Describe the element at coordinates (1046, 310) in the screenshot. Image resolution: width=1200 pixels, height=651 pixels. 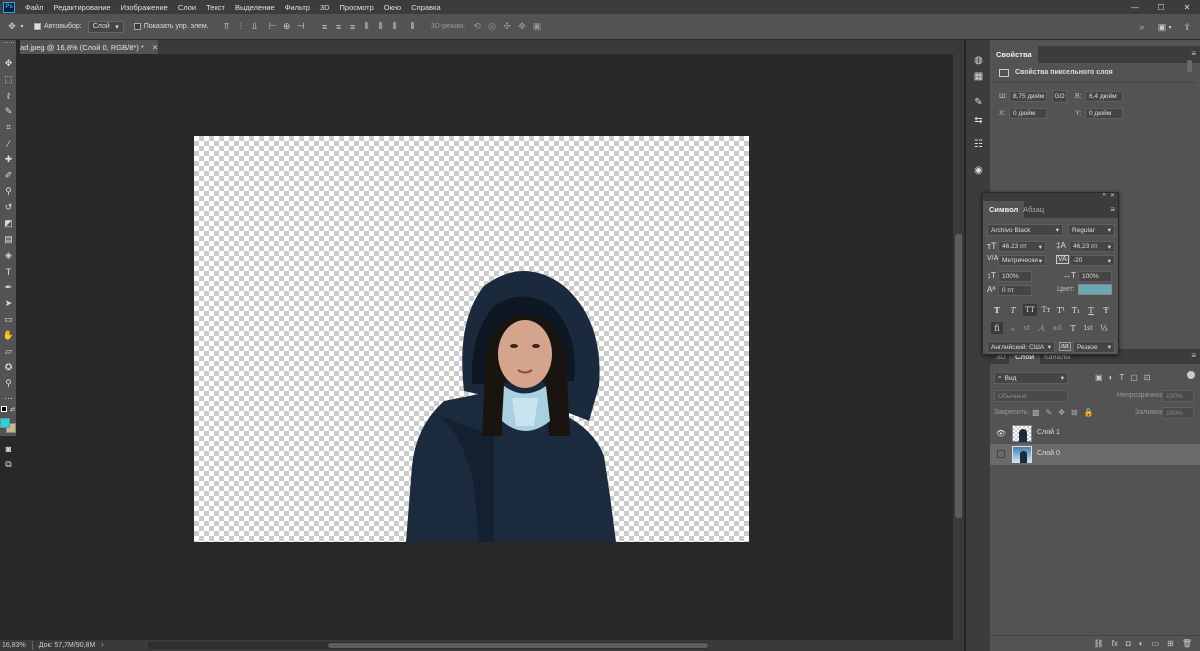
I see `small-caps-button: Tт` at that location.